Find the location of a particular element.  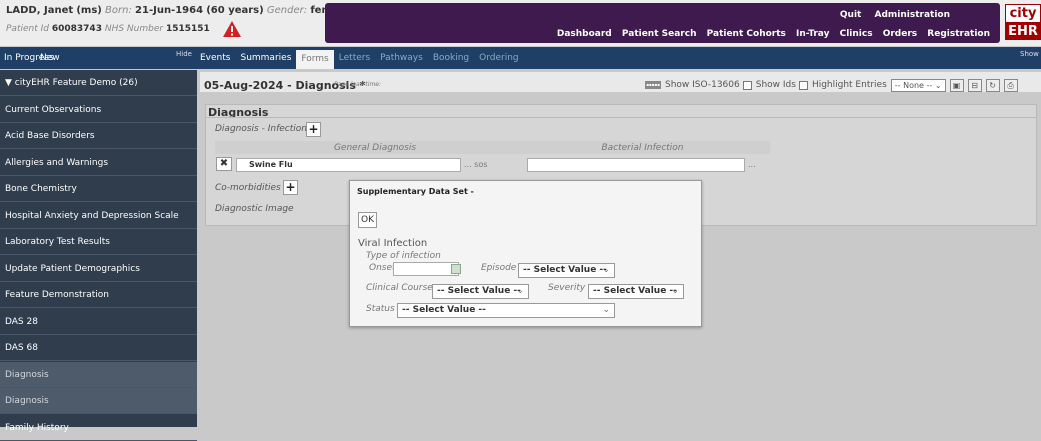

sidebar-item: DAS 68 is located at coordinates (98, 348).